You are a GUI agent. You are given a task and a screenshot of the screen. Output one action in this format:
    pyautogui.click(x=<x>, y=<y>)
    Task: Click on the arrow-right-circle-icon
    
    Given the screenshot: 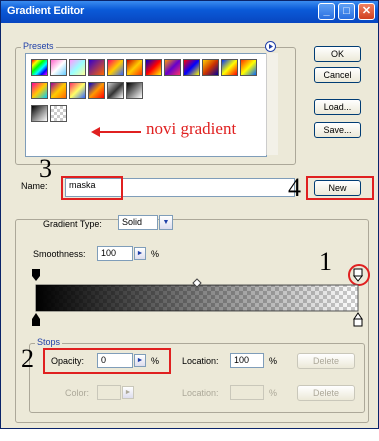 What is the action you would take?
    pyautogui.click(x=270, y=46)
    